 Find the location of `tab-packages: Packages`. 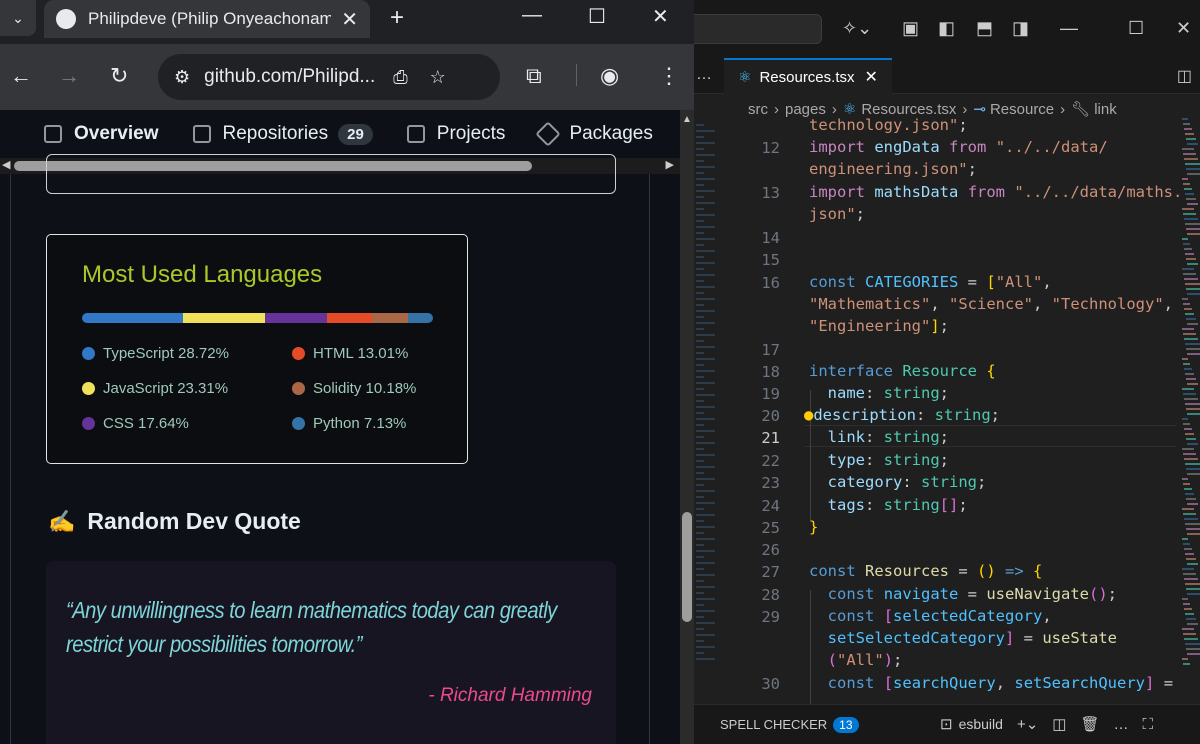

tab-packages: Packages is located at coordinates (594, 134).